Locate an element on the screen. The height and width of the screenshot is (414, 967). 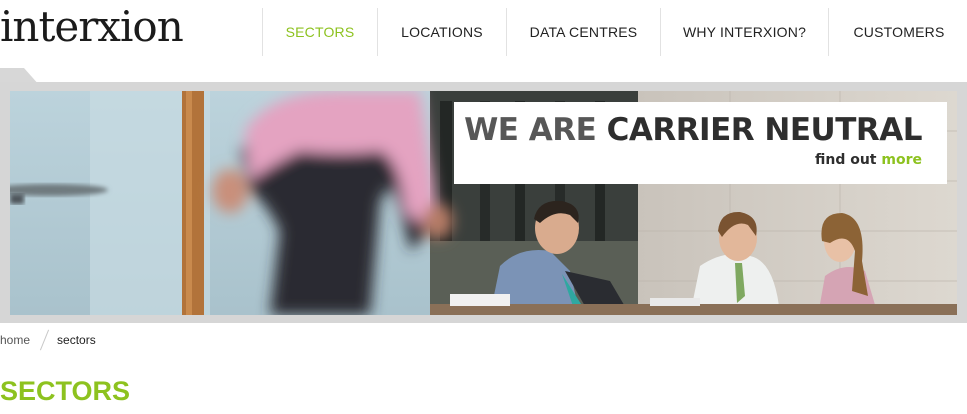
carrier-neutral-callout: WE ARE CARRIER NEUTRAL find out more is located at coordinates (700, 143).